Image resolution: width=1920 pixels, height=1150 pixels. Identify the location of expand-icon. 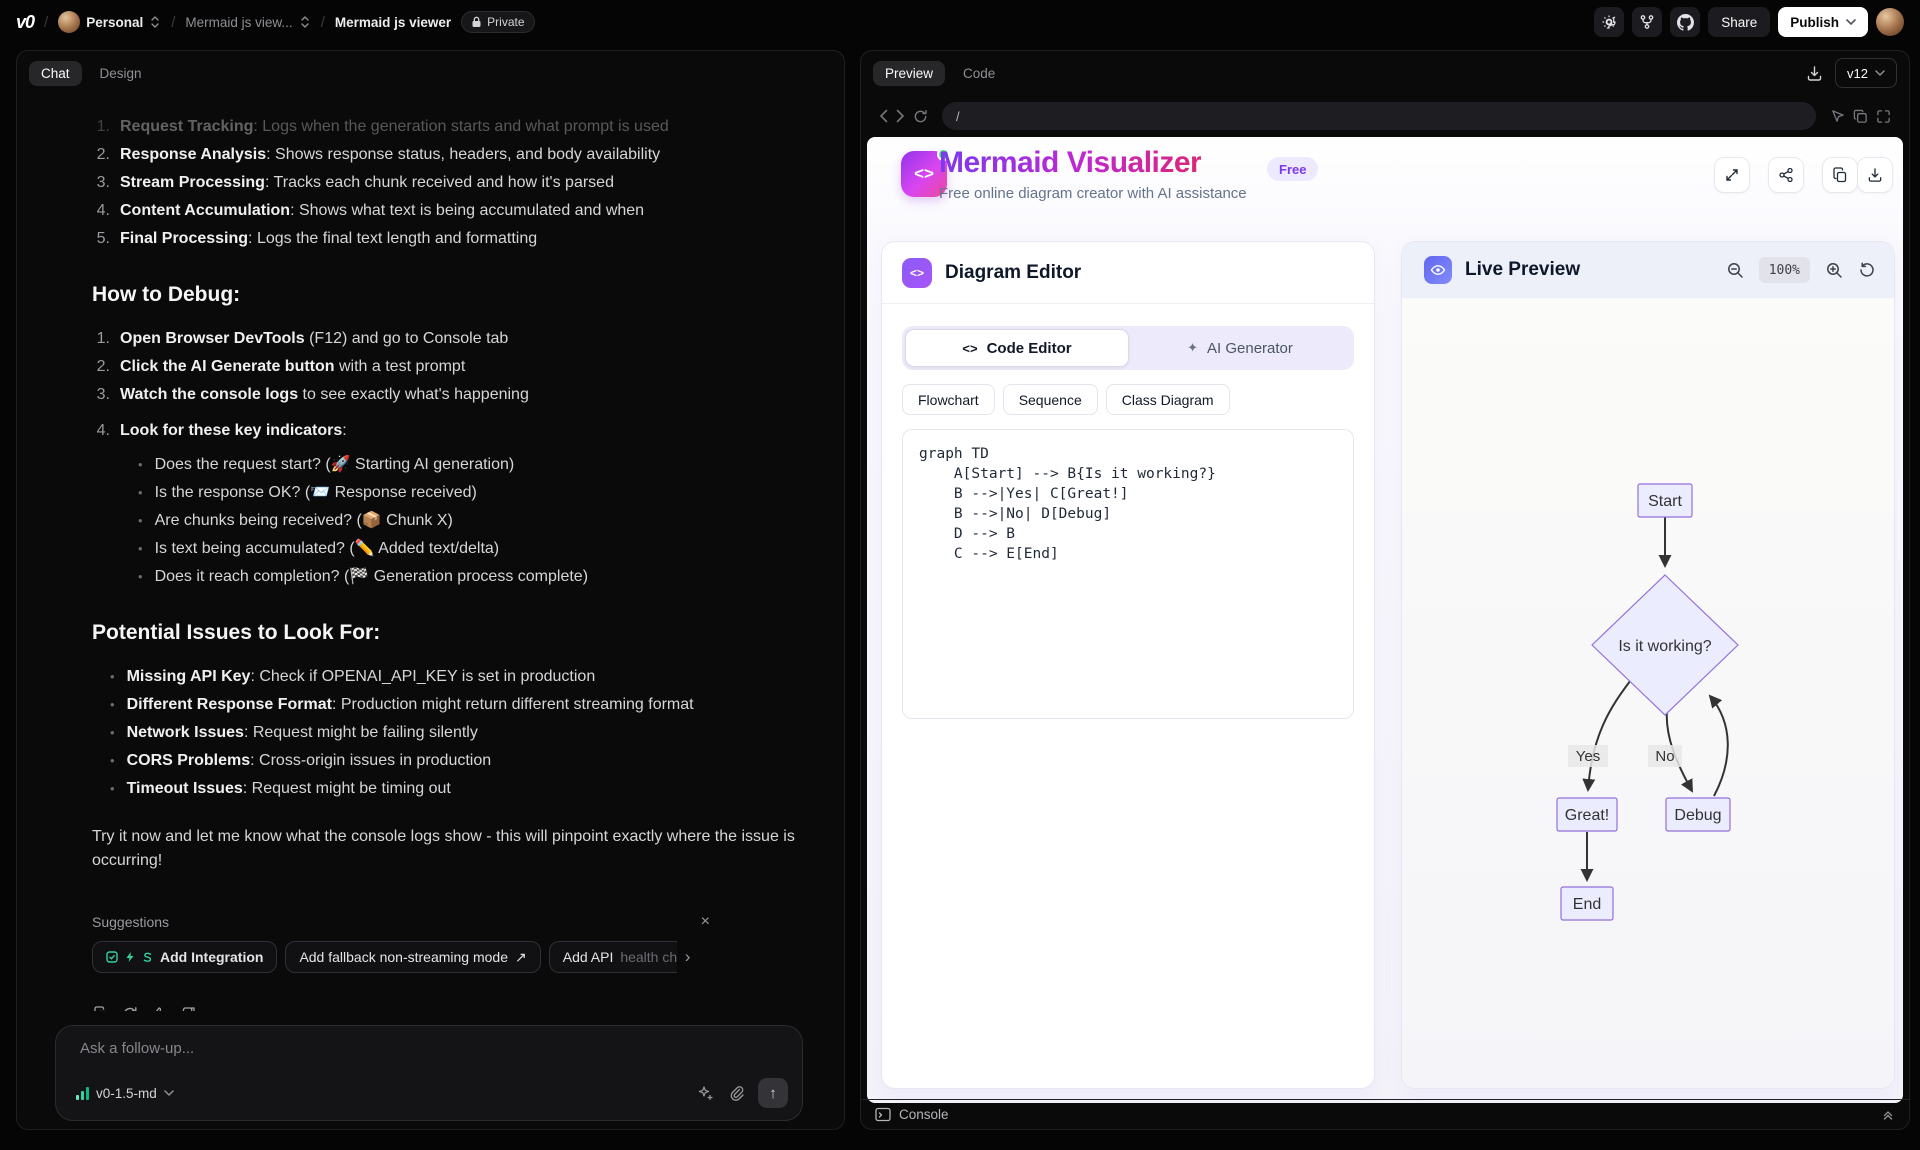
(1732, 175).